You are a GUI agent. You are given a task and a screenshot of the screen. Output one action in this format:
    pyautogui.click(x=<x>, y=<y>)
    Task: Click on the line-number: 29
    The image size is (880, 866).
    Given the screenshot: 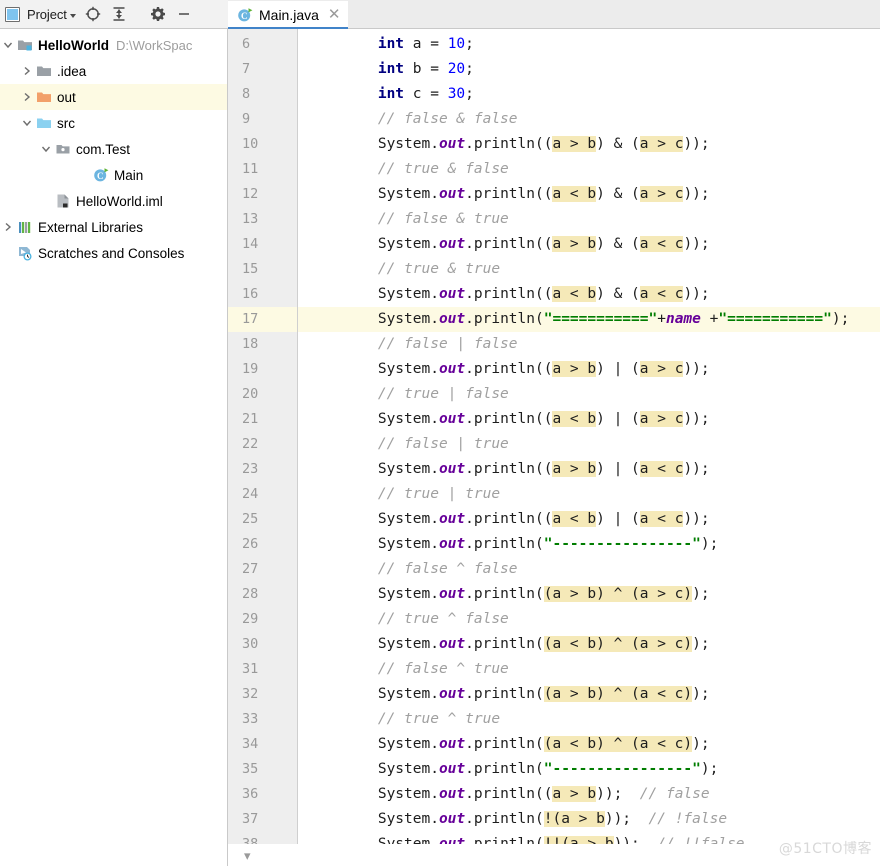 What is the action you would take?
    pyautogui.click(x=263, y=619)
    